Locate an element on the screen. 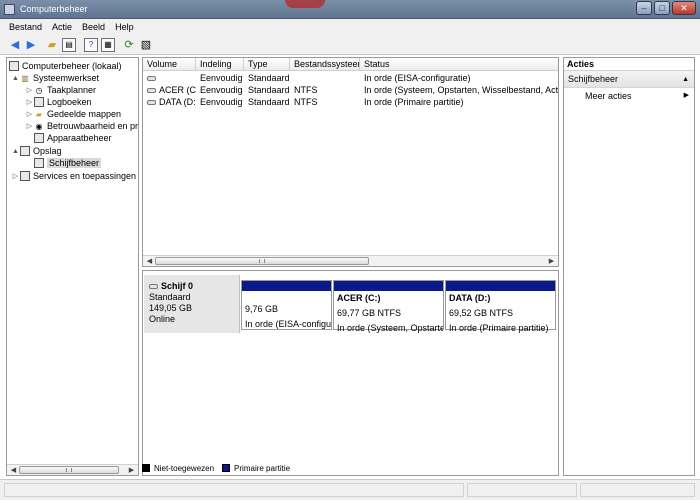  tree-item-schijfbeheer: Schijfbeheer is located at coordinates (68, 163).